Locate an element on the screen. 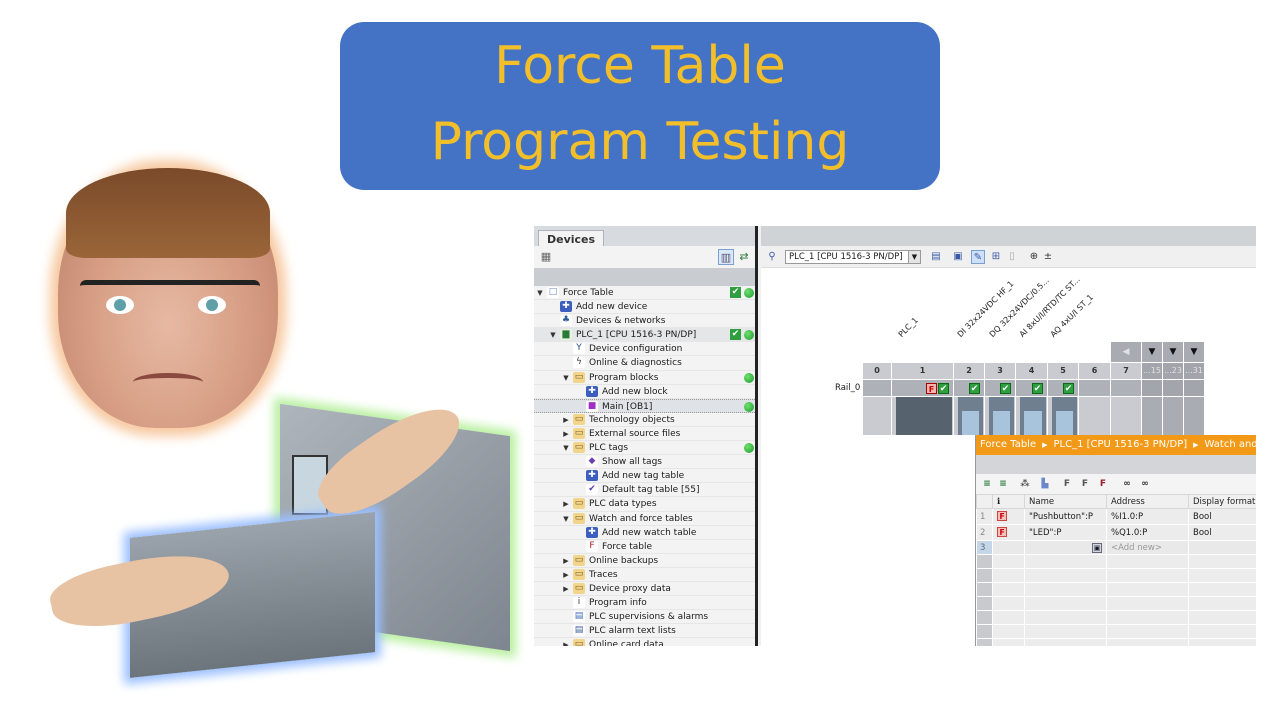  tree-item: ✔ Default tag table [55] is located at coordinates (644, 490).